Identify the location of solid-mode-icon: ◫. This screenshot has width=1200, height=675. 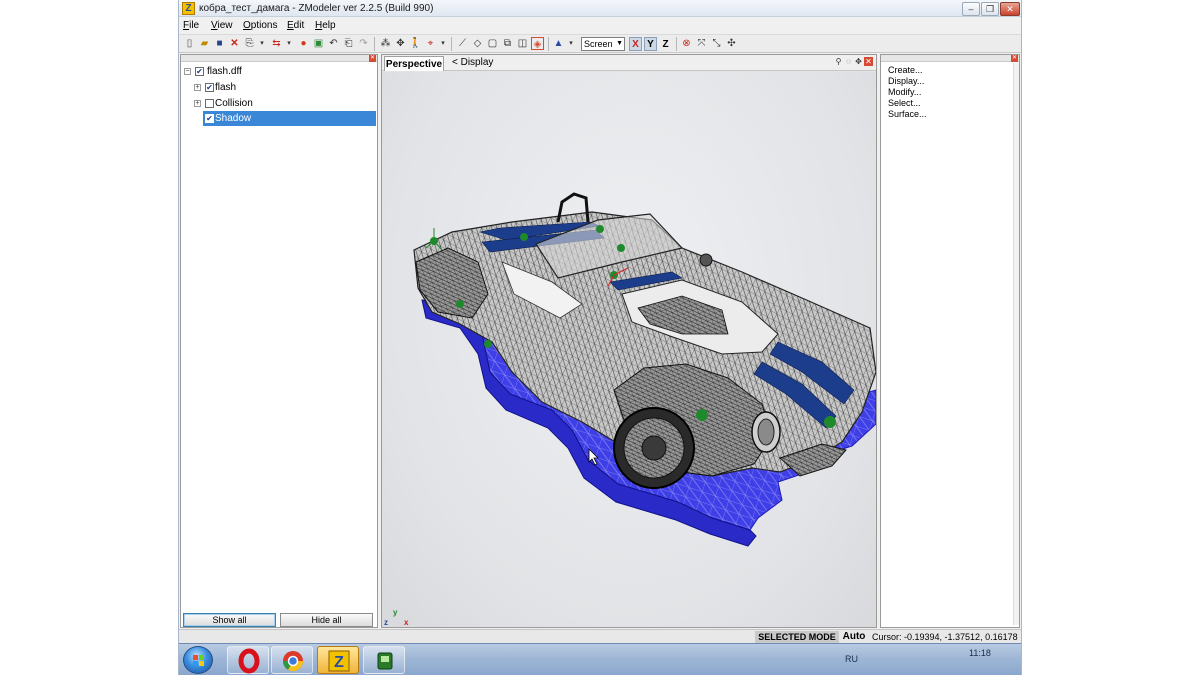
(522, 43).